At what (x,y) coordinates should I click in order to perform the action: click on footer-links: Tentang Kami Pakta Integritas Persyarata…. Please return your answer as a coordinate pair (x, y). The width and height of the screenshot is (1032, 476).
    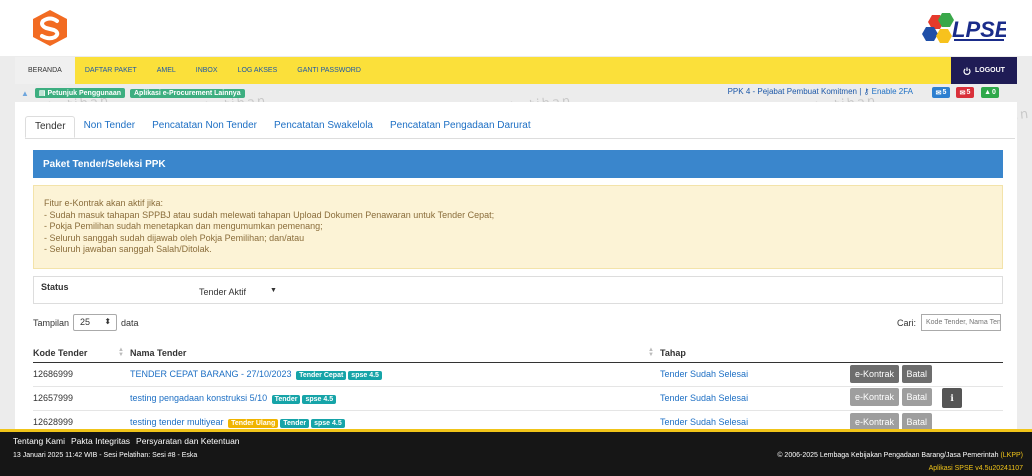
    Looking at the image, I should click on (126, 441).